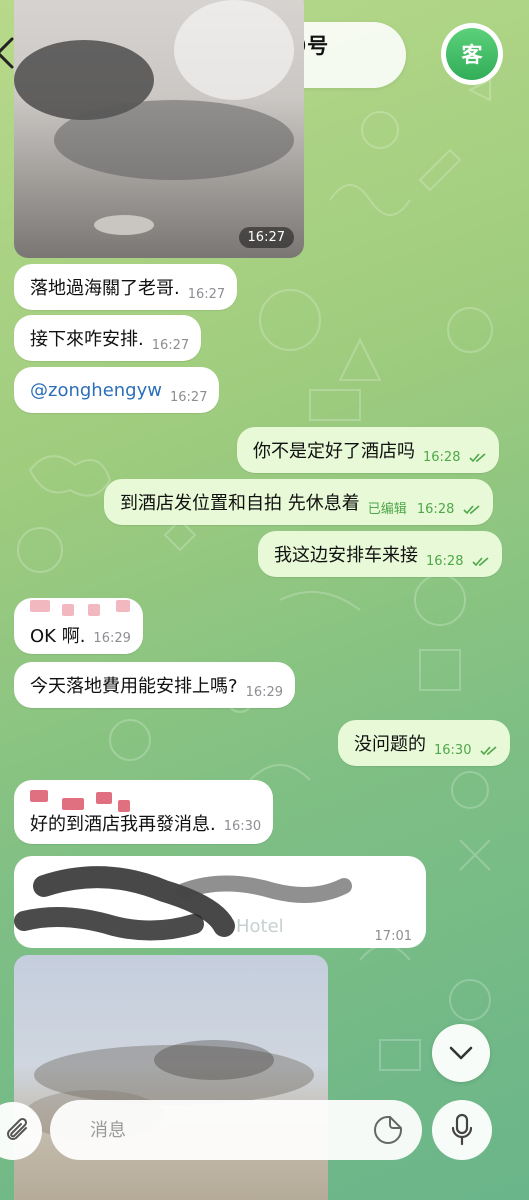 This screenshot has height=1200, width=529. I want to click on message-text: Hotel, so click(260, 926).